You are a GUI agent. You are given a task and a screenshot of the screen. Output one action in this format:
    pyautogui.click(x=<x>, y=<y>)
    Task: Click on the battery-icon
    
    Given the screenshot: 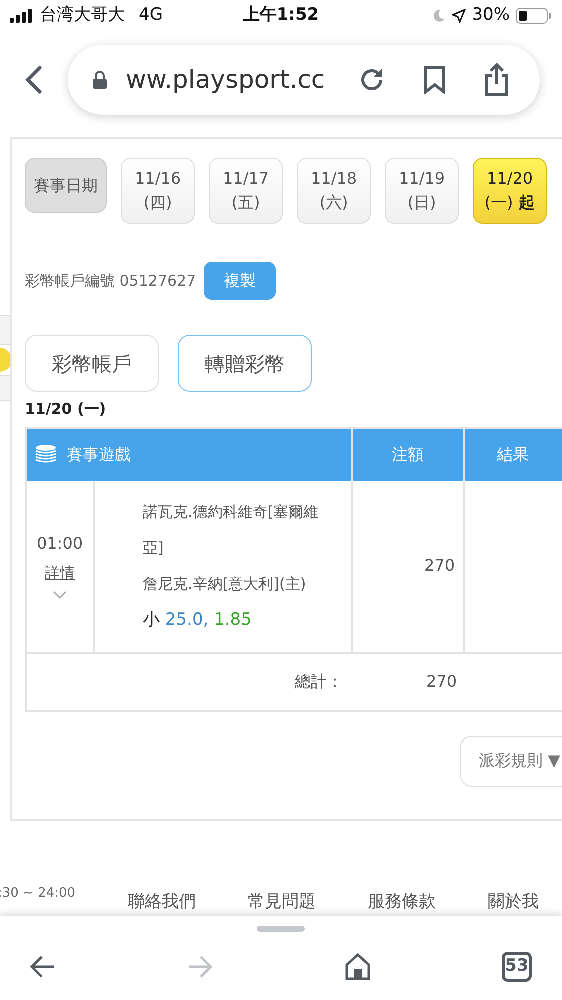 What is the action you would take?
    pyautogui.click(x=534, y=16)
    